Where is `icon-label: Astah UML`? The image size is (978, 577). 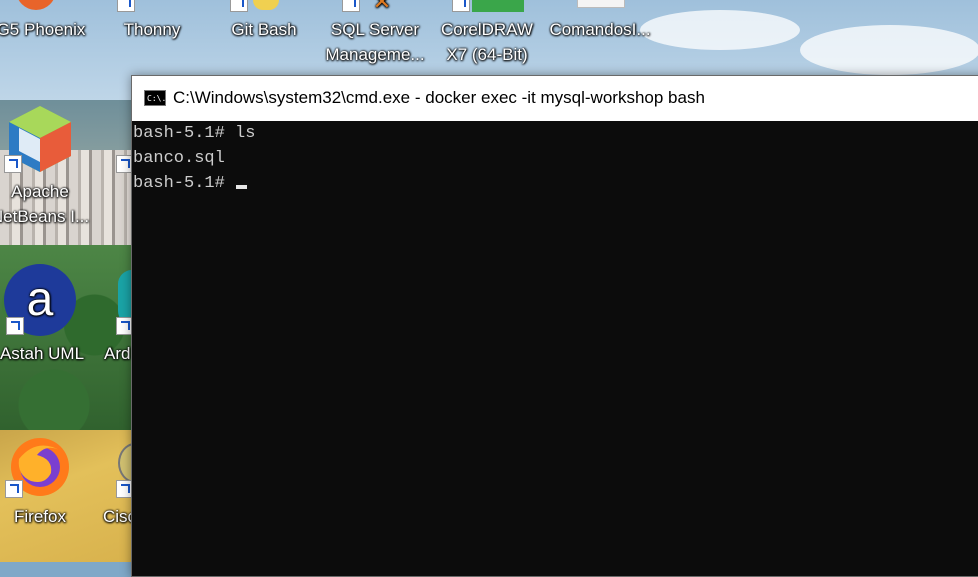
icon-label: Astah UML is located at coordinates (42, 353).